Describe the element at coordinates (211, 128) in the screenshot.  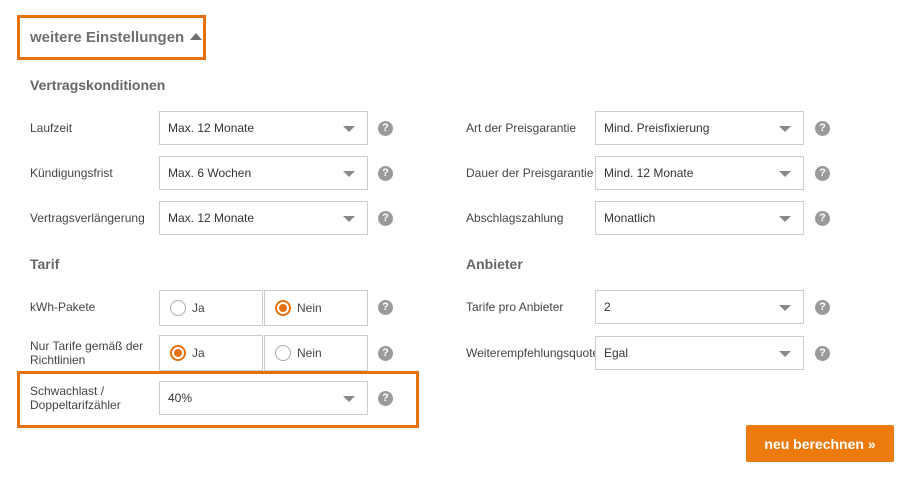
I see `laufzeit-value: Max. 12 Monate` at that location.